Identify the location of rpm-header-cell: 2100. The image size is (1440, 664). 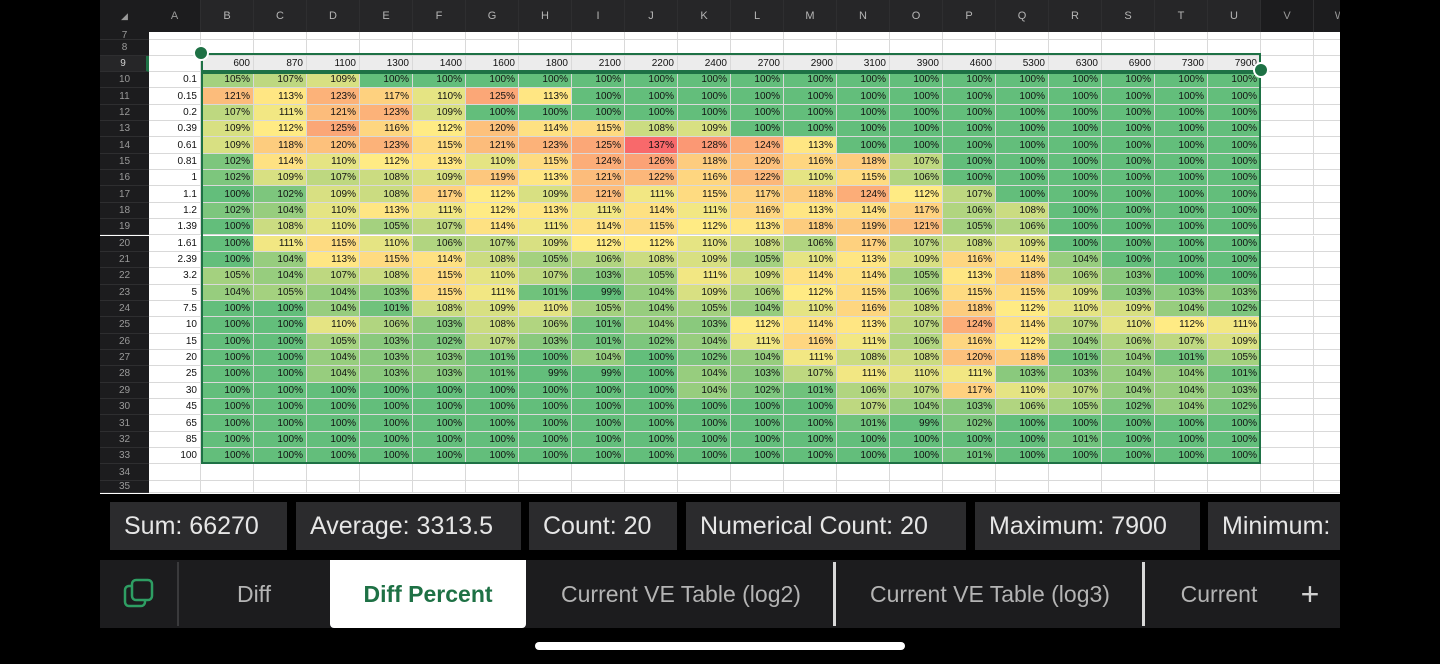
(598, 64).